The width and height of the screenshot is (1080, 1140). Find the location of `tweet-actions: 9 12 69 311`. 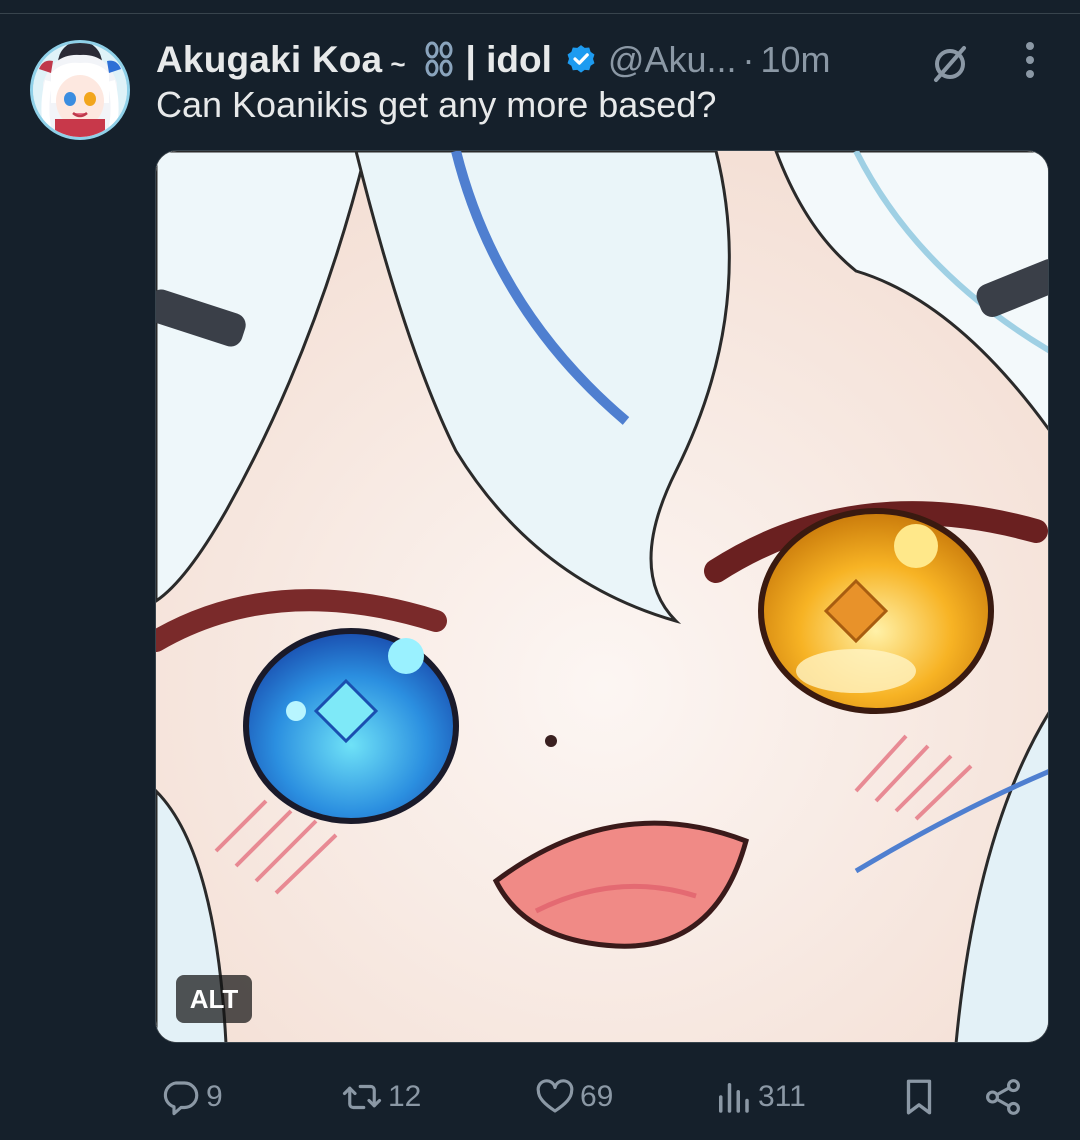

tweet-actions: 9 12 69 311 is located at coordinates (596, 1097).